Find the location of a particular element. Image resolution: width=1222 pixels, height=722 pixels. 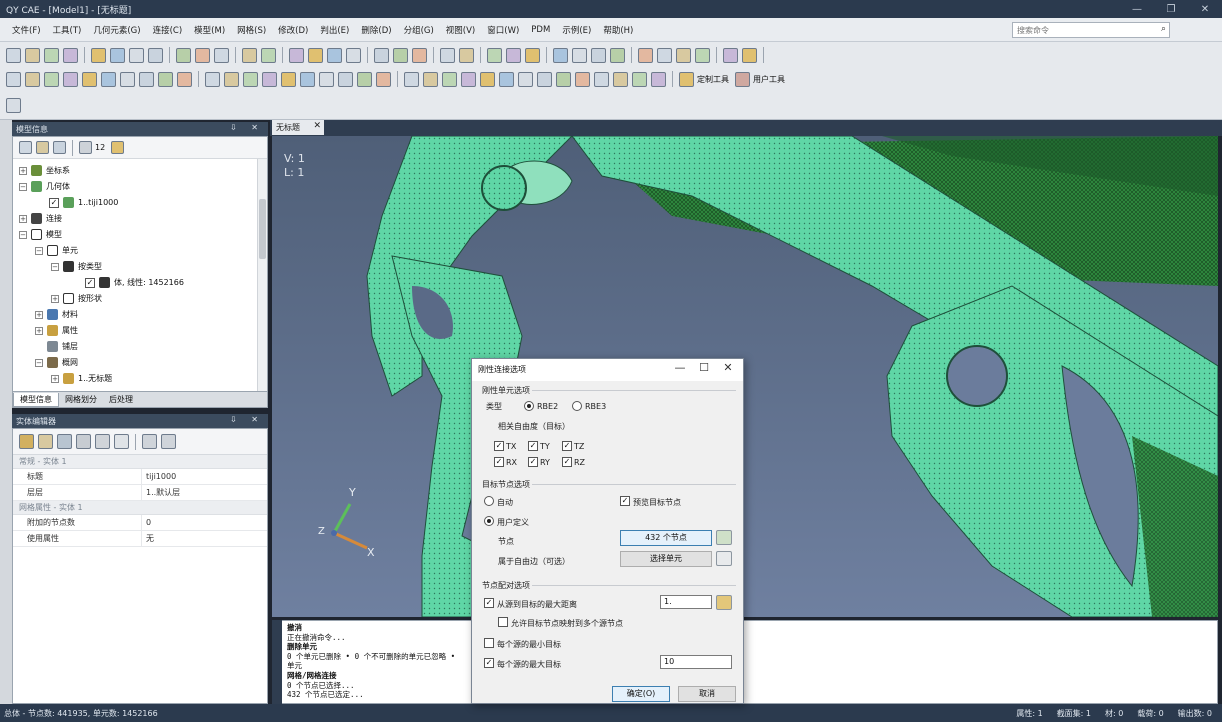

dof-tz-checkbox: ✓ is located at coordinates (567, 446).